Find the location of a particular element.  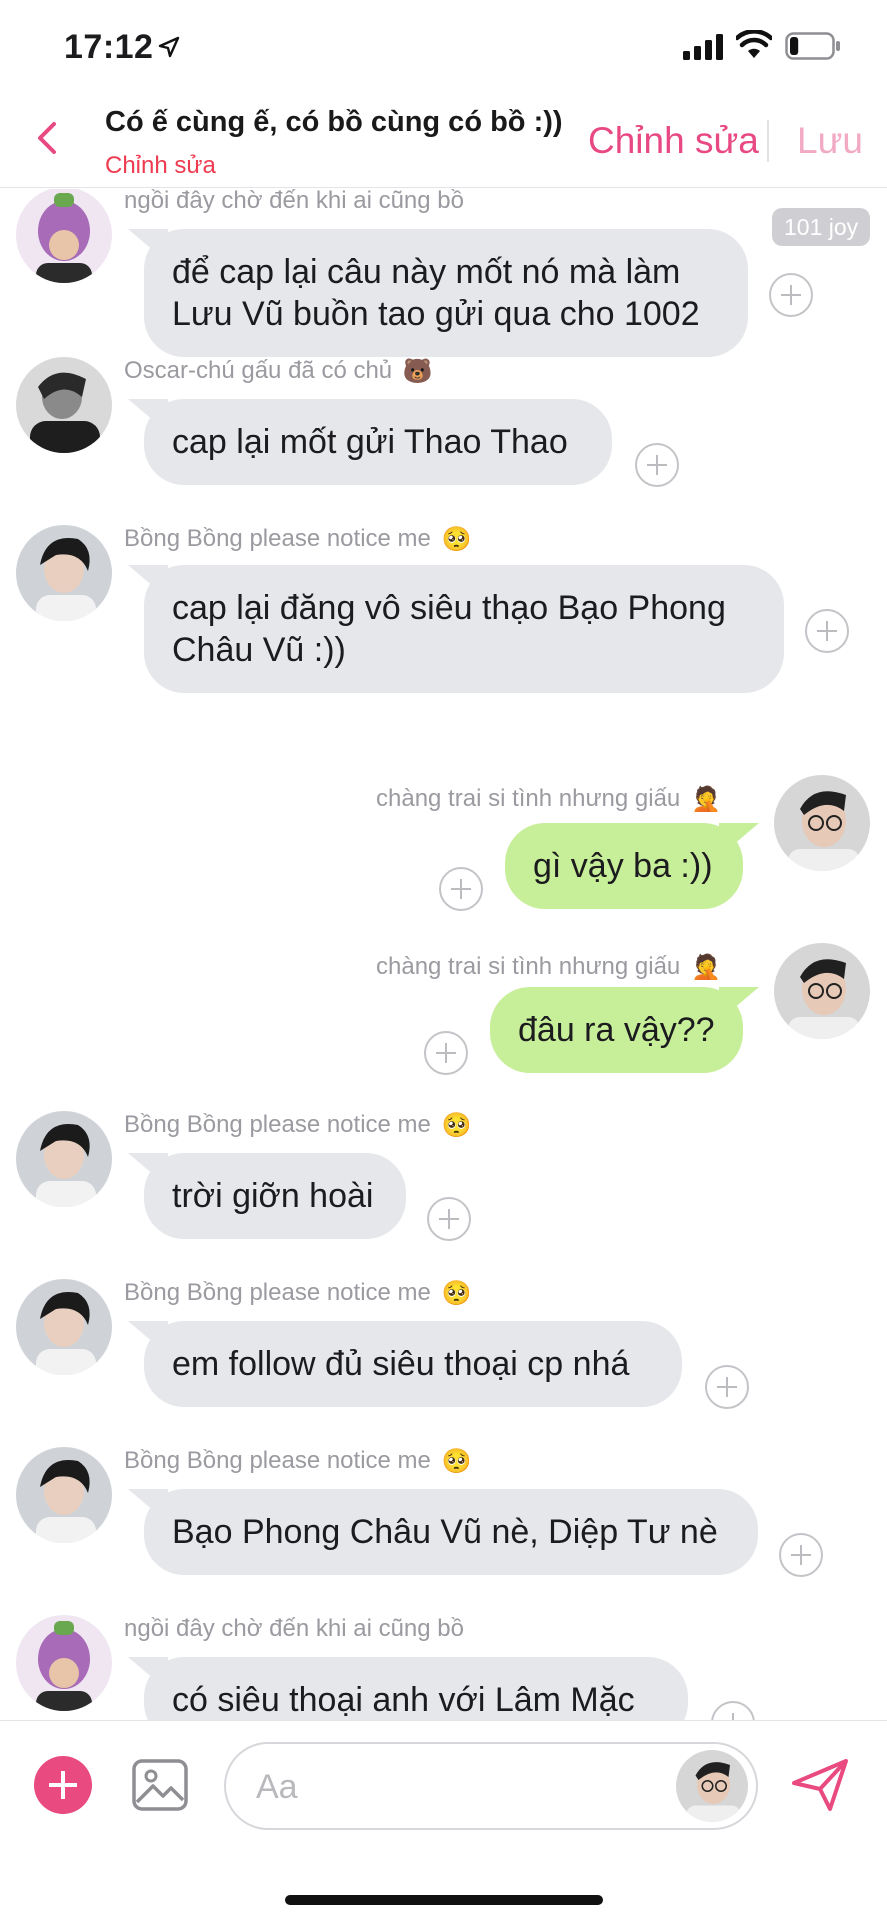

message-text-line: cap lại đăng vô siêu thạo Bạo Phong is located at coordinates (449, 608).